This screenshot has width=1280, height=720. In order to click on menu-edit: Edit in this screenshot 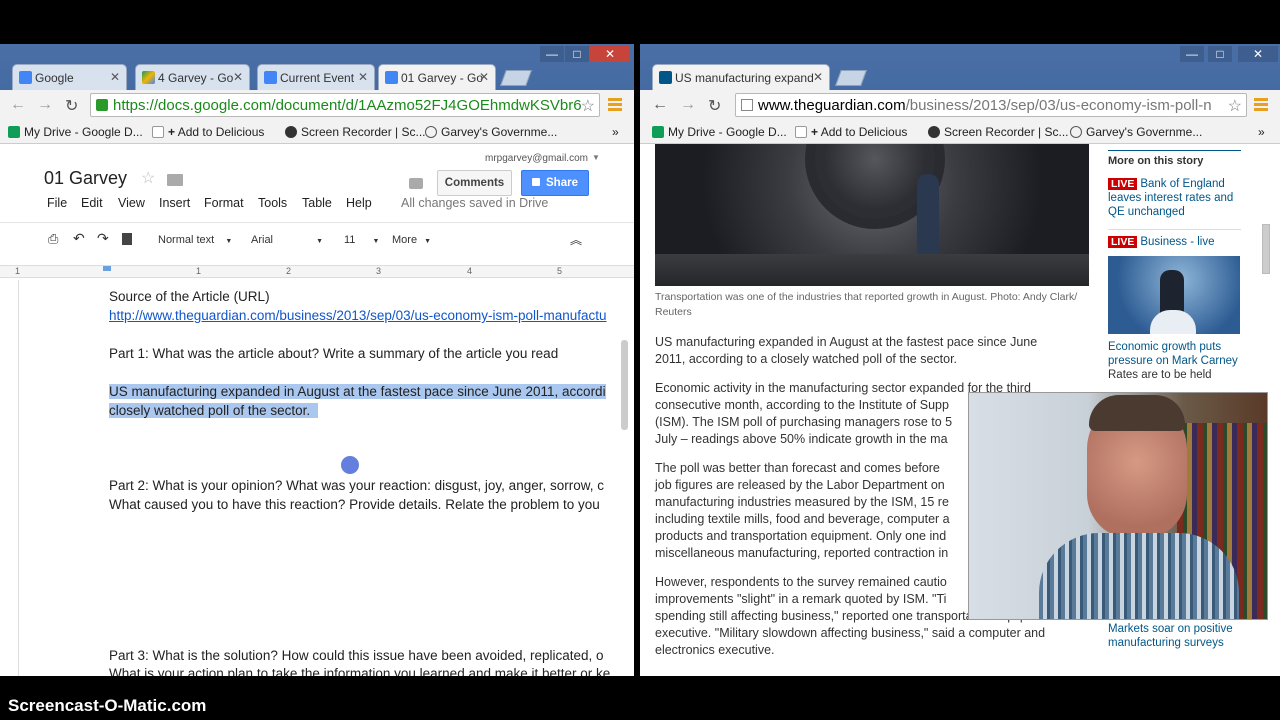, I will do `click(92, 203)`.